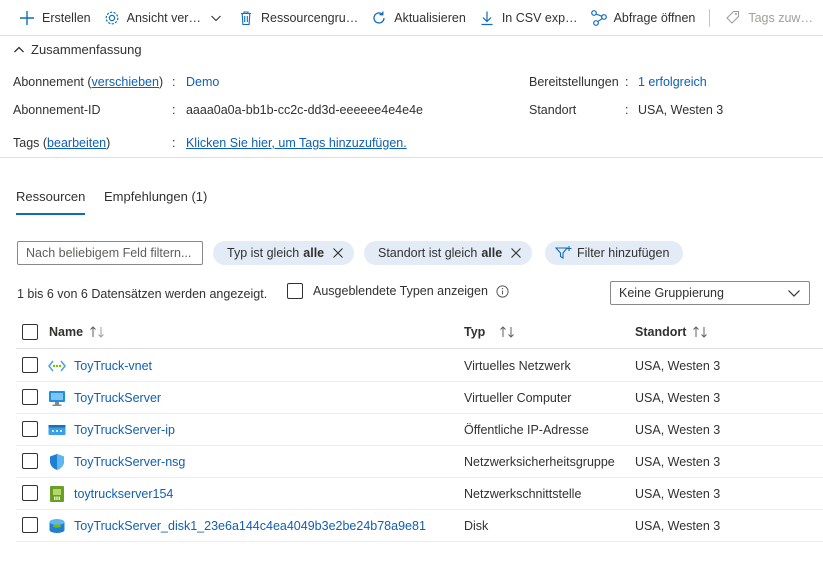 This screenshot has width=823, height=561. Describe the element at coordinates (518, 398) in the screenshot. I see `resource-type: Virtueller Computer` at that location.